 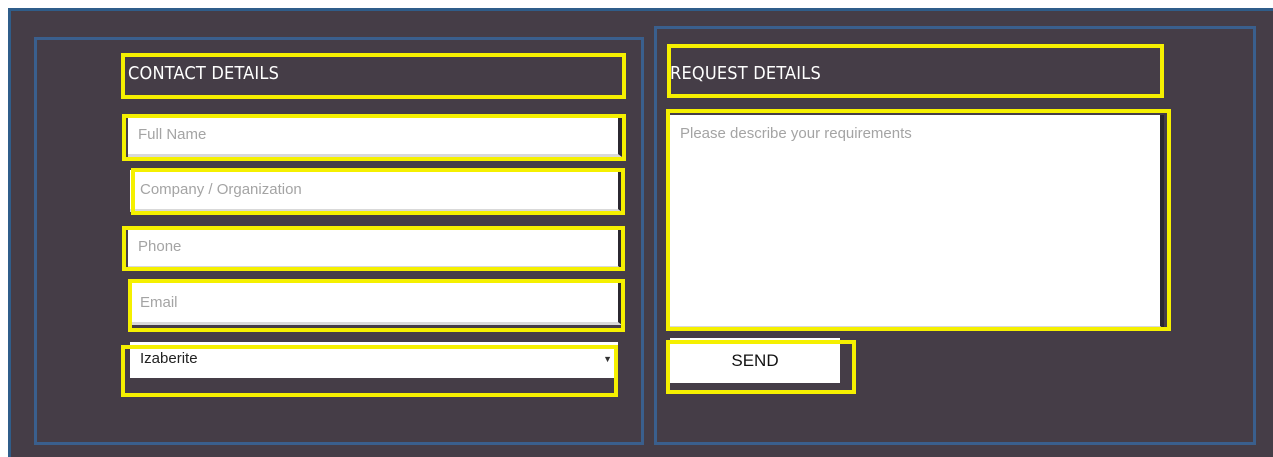 I want to click on company-highlight, so click(x=378, y=191).